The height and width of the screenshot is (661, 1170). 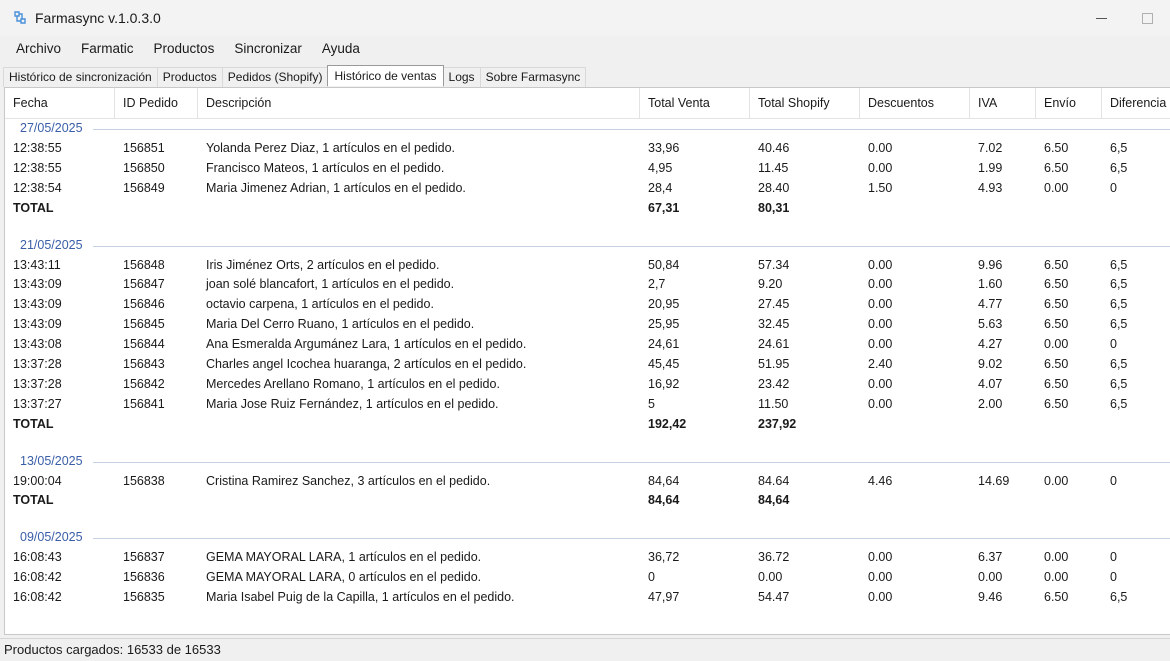 I want to click on tab-pedidos-shopify: Pedidos (Shopify), so click(x=275, y=77).